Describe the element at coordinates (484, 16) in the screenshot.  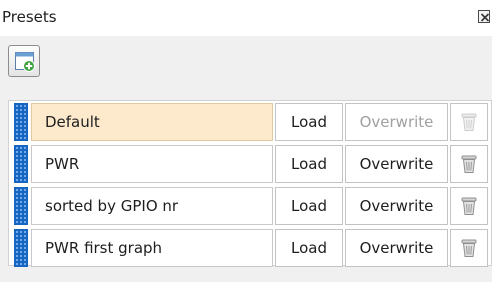
I see `close-icon` at that location.